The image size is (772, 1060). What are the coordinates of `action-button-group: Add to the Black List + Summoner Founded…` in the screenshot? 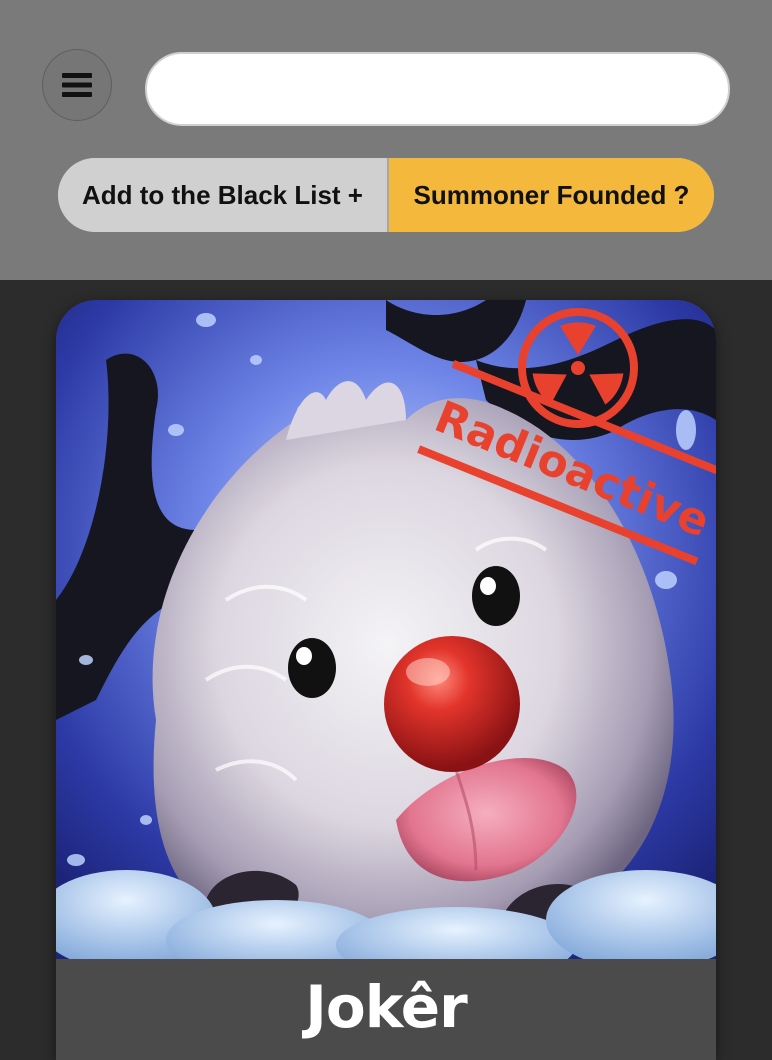 It's located at (386, 195).